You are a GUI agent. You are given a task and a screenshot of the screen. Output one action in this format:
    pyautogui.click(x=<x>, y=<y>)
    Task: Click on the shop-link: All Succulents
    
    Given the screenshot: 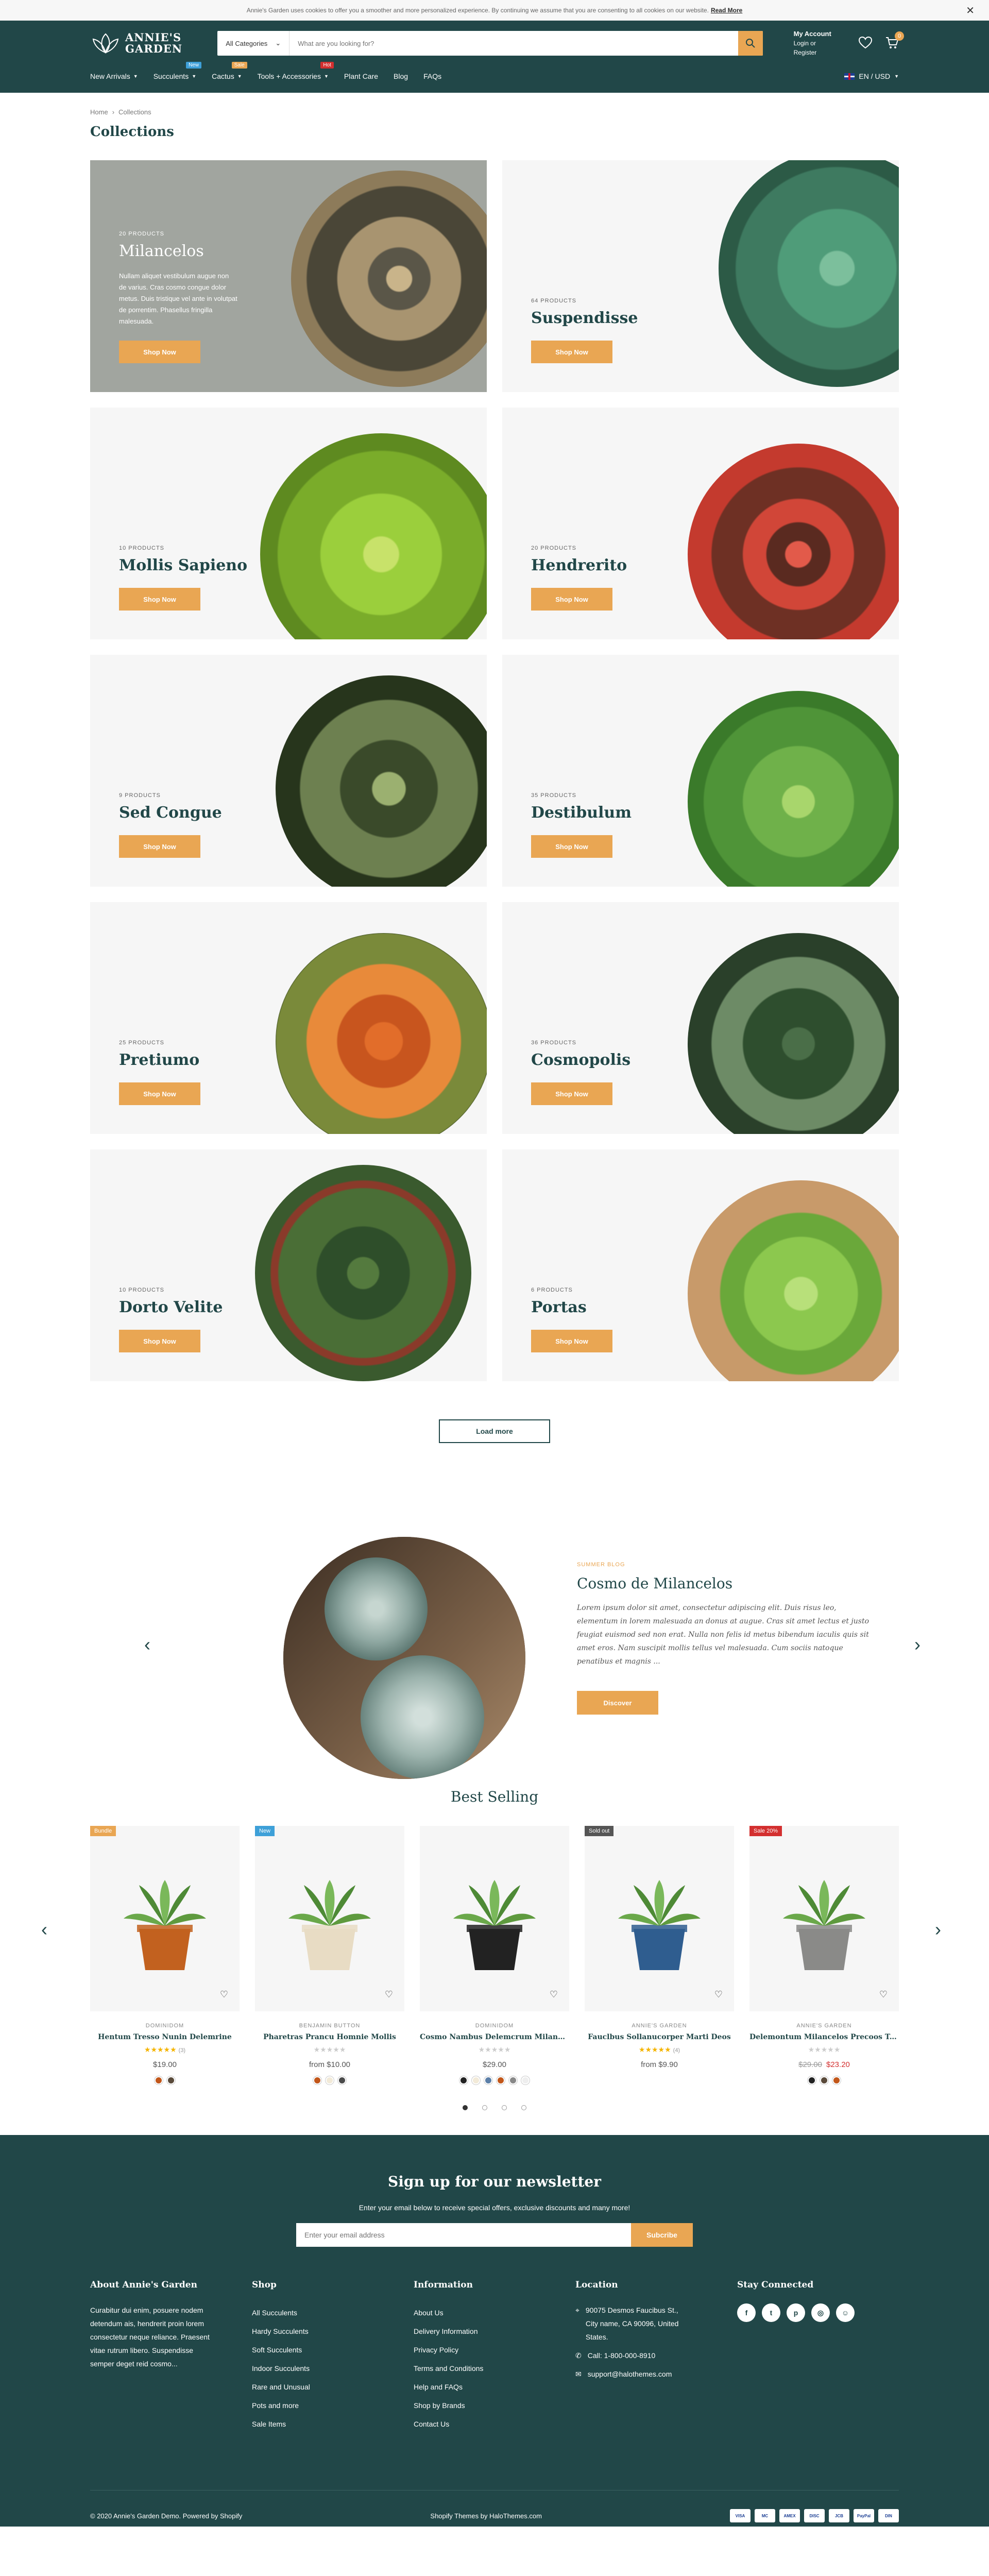 What is the action you would take?
    pyautogui.click(x=333, y=2312)
    